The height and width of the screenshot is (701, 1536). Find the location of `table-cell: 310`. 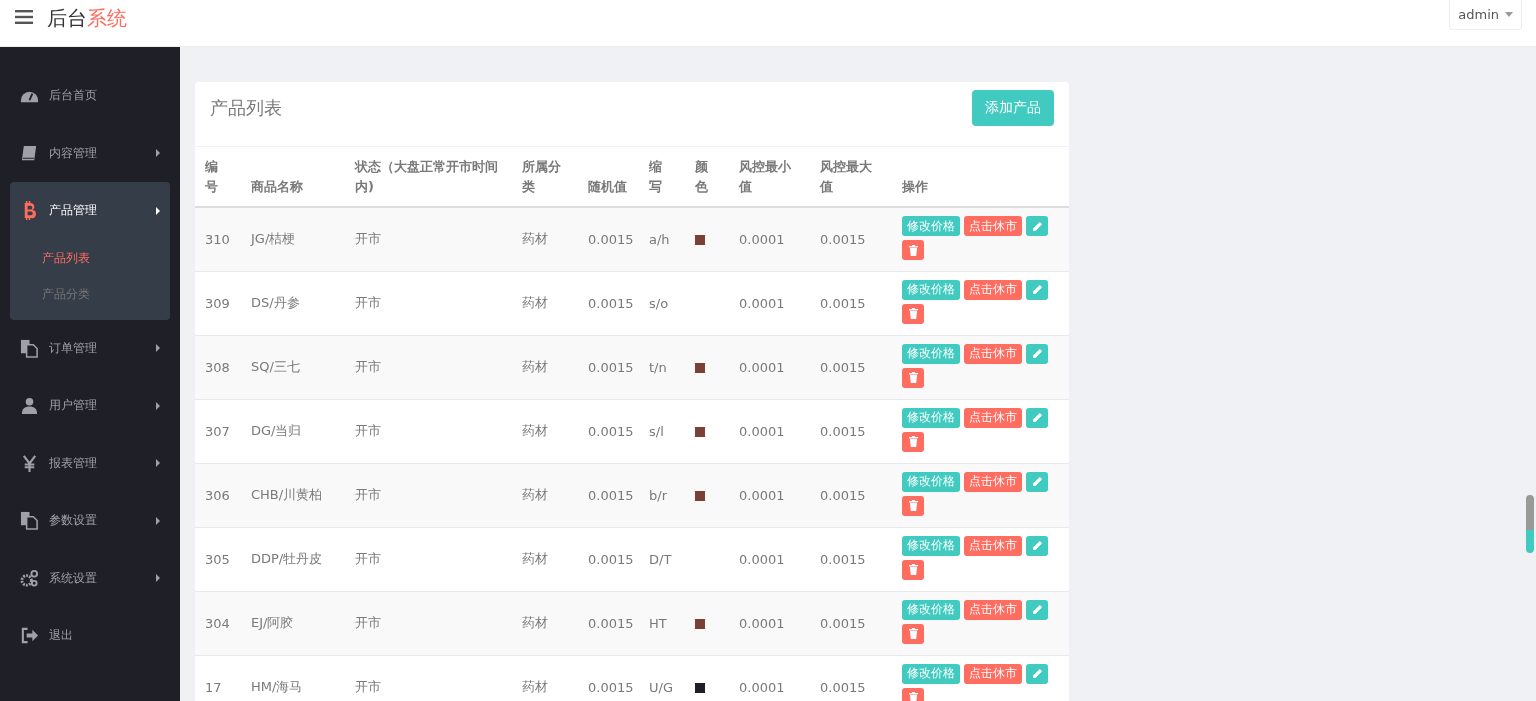

table-cell: 310 is located at coordinates (217, 239).